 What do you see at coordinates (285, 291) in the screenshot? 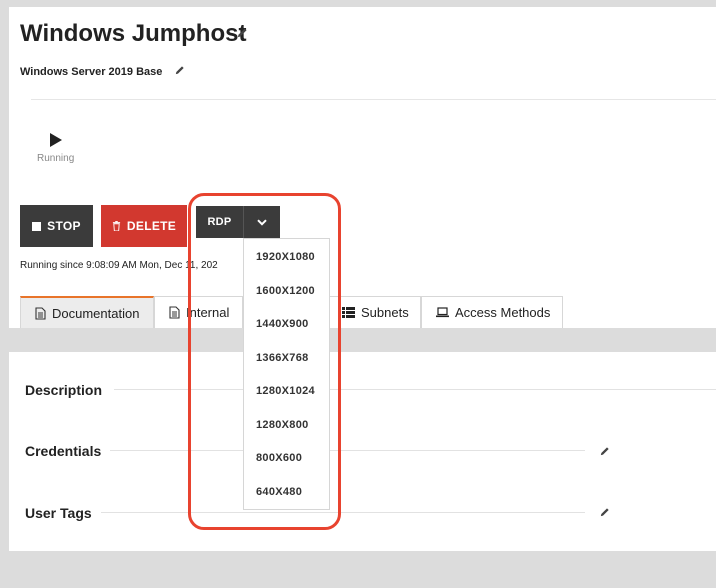
I see `menu-item-resolution: 1600X1200` at bounding box center [285, 291].